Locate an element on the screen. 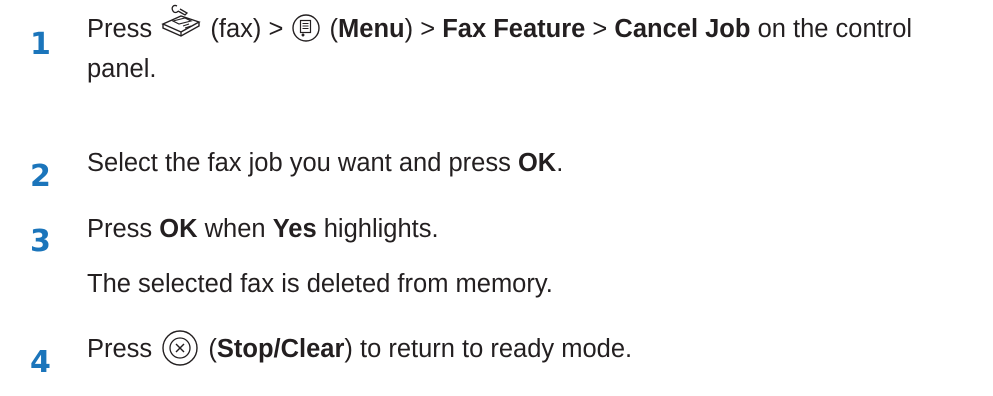  step-text-part: (fax) > is located at coordinates (247, 29).